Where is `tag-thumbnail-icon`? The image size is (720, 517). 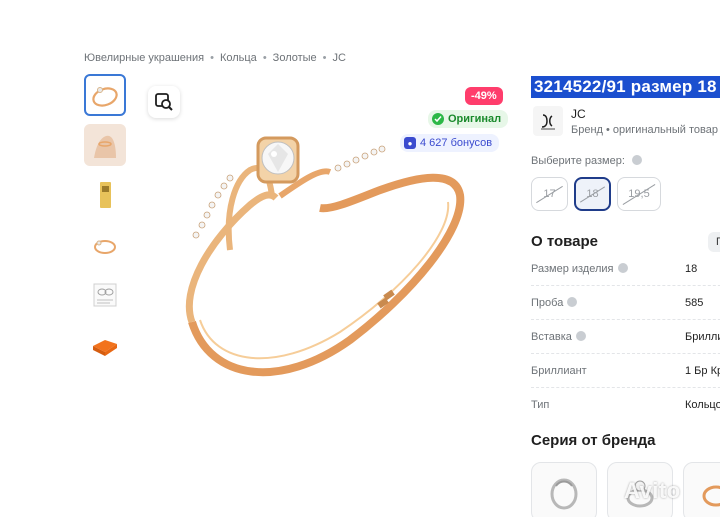 tag-thumbnail-icon is located at coordinates (105, 195).